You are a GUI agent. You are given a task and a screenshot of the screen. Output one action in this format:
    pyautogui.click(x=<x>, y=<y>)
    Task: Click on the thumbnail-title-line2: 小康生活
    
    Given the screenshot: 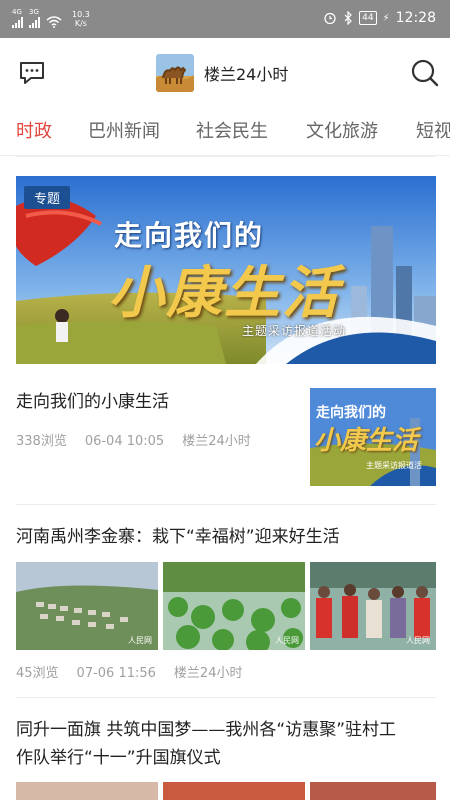 What is the action you would take?
    pyautogui.click(x=366, y=441)
    